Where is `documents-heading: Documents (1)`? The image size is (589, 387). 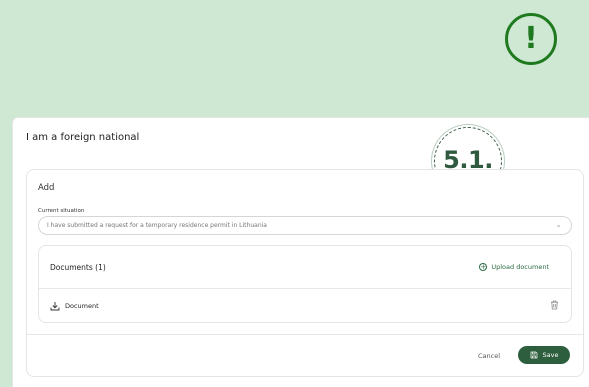
documents-heading: Documents (1) is located at coordinates (78, 267).